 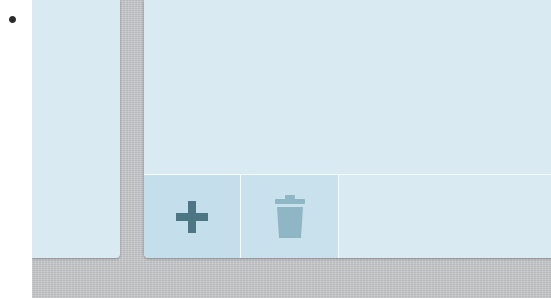 I want to click on toolbar-spacer, so click(x=445, y=216).